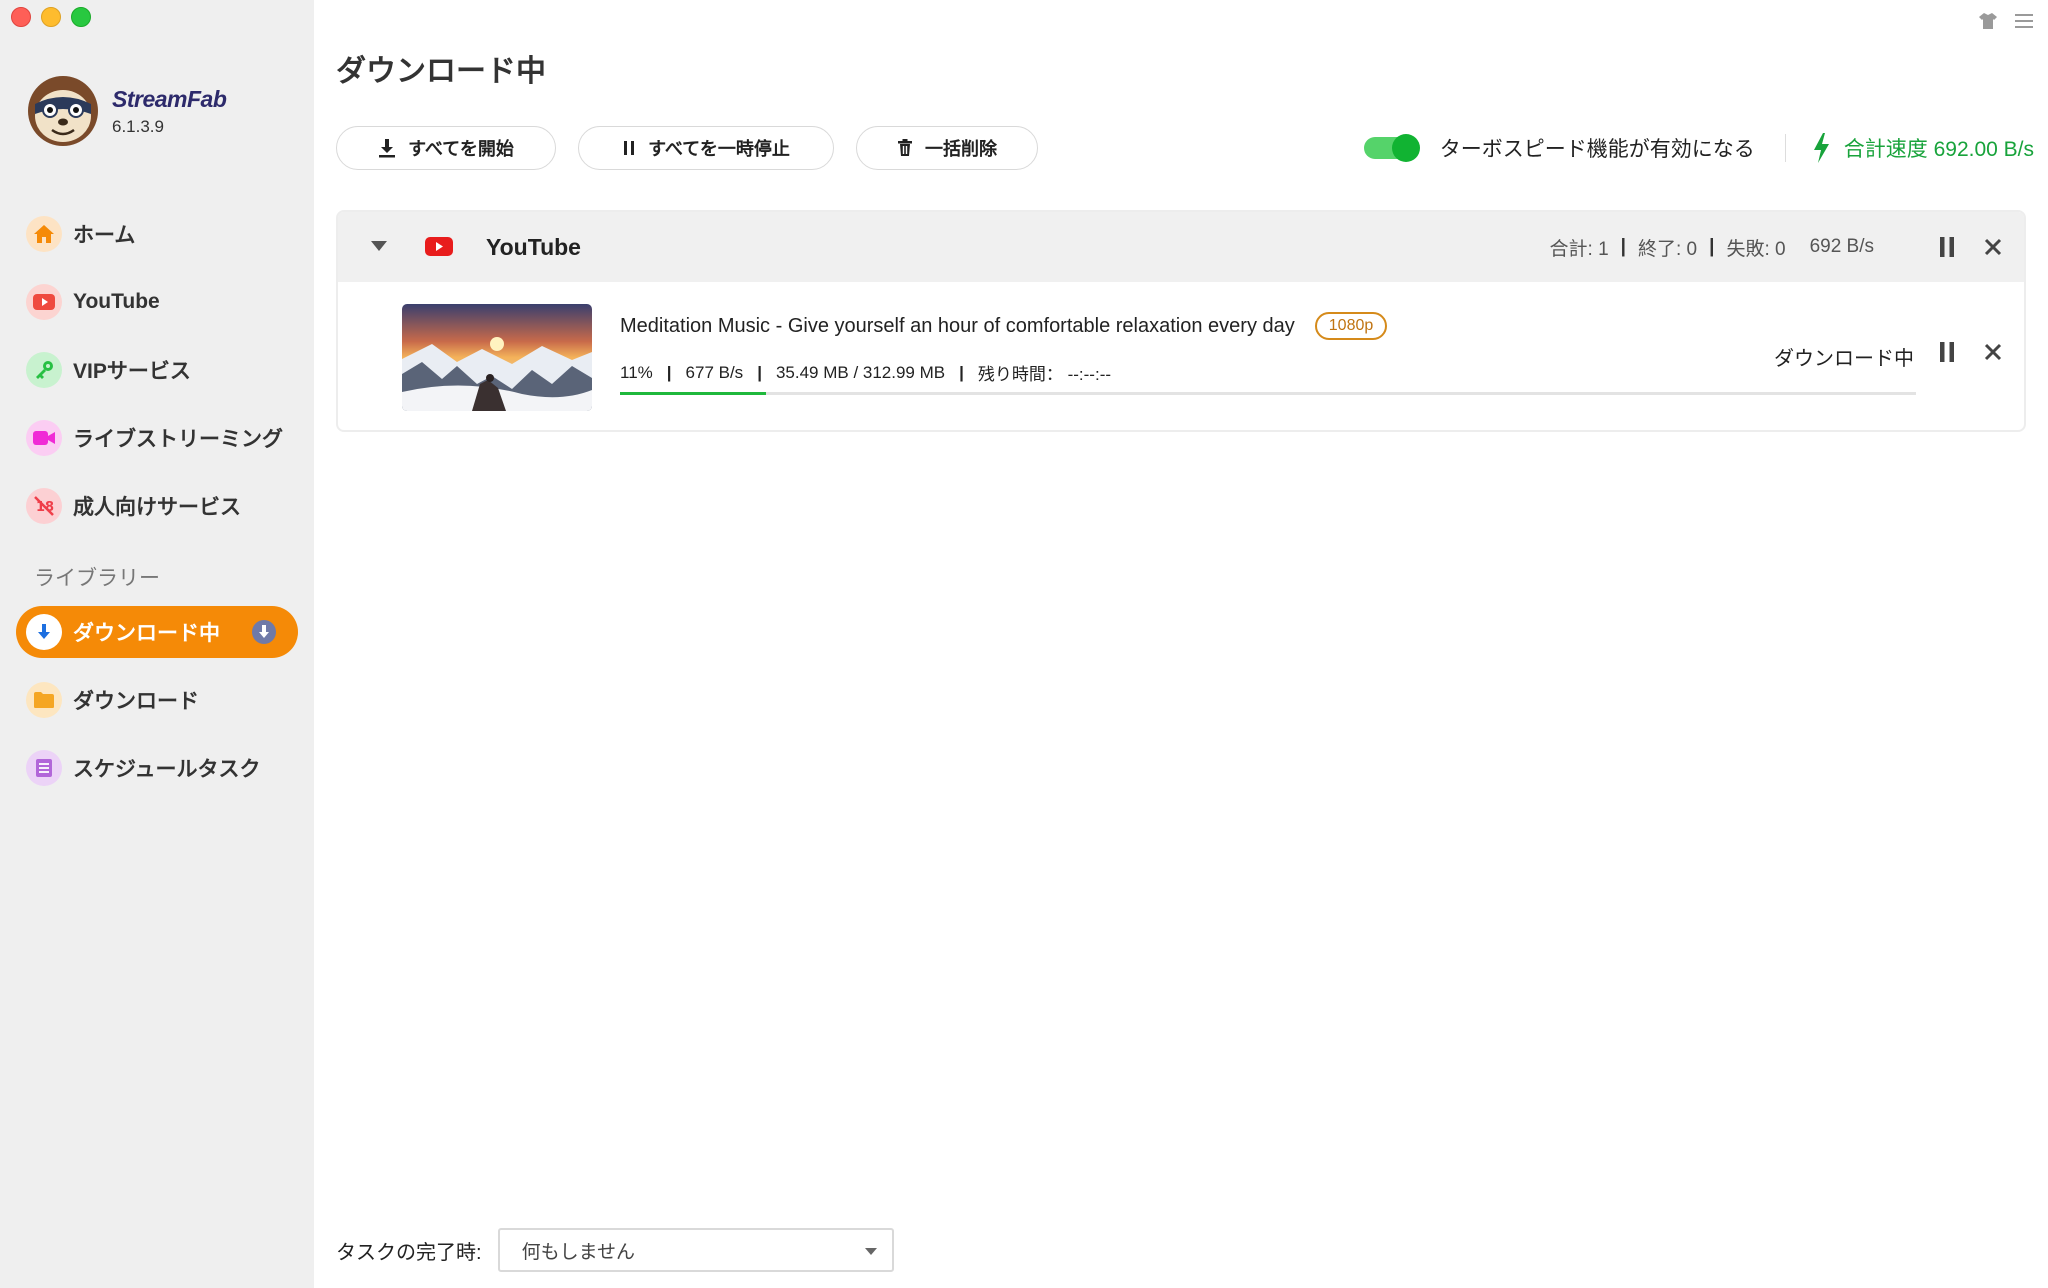 This screenshot has width=2048, height=1288. Describe the element at coordinates (167, 769) in the screenshot. I see `sidebar-item-label: スケジュールタスク` at that location.